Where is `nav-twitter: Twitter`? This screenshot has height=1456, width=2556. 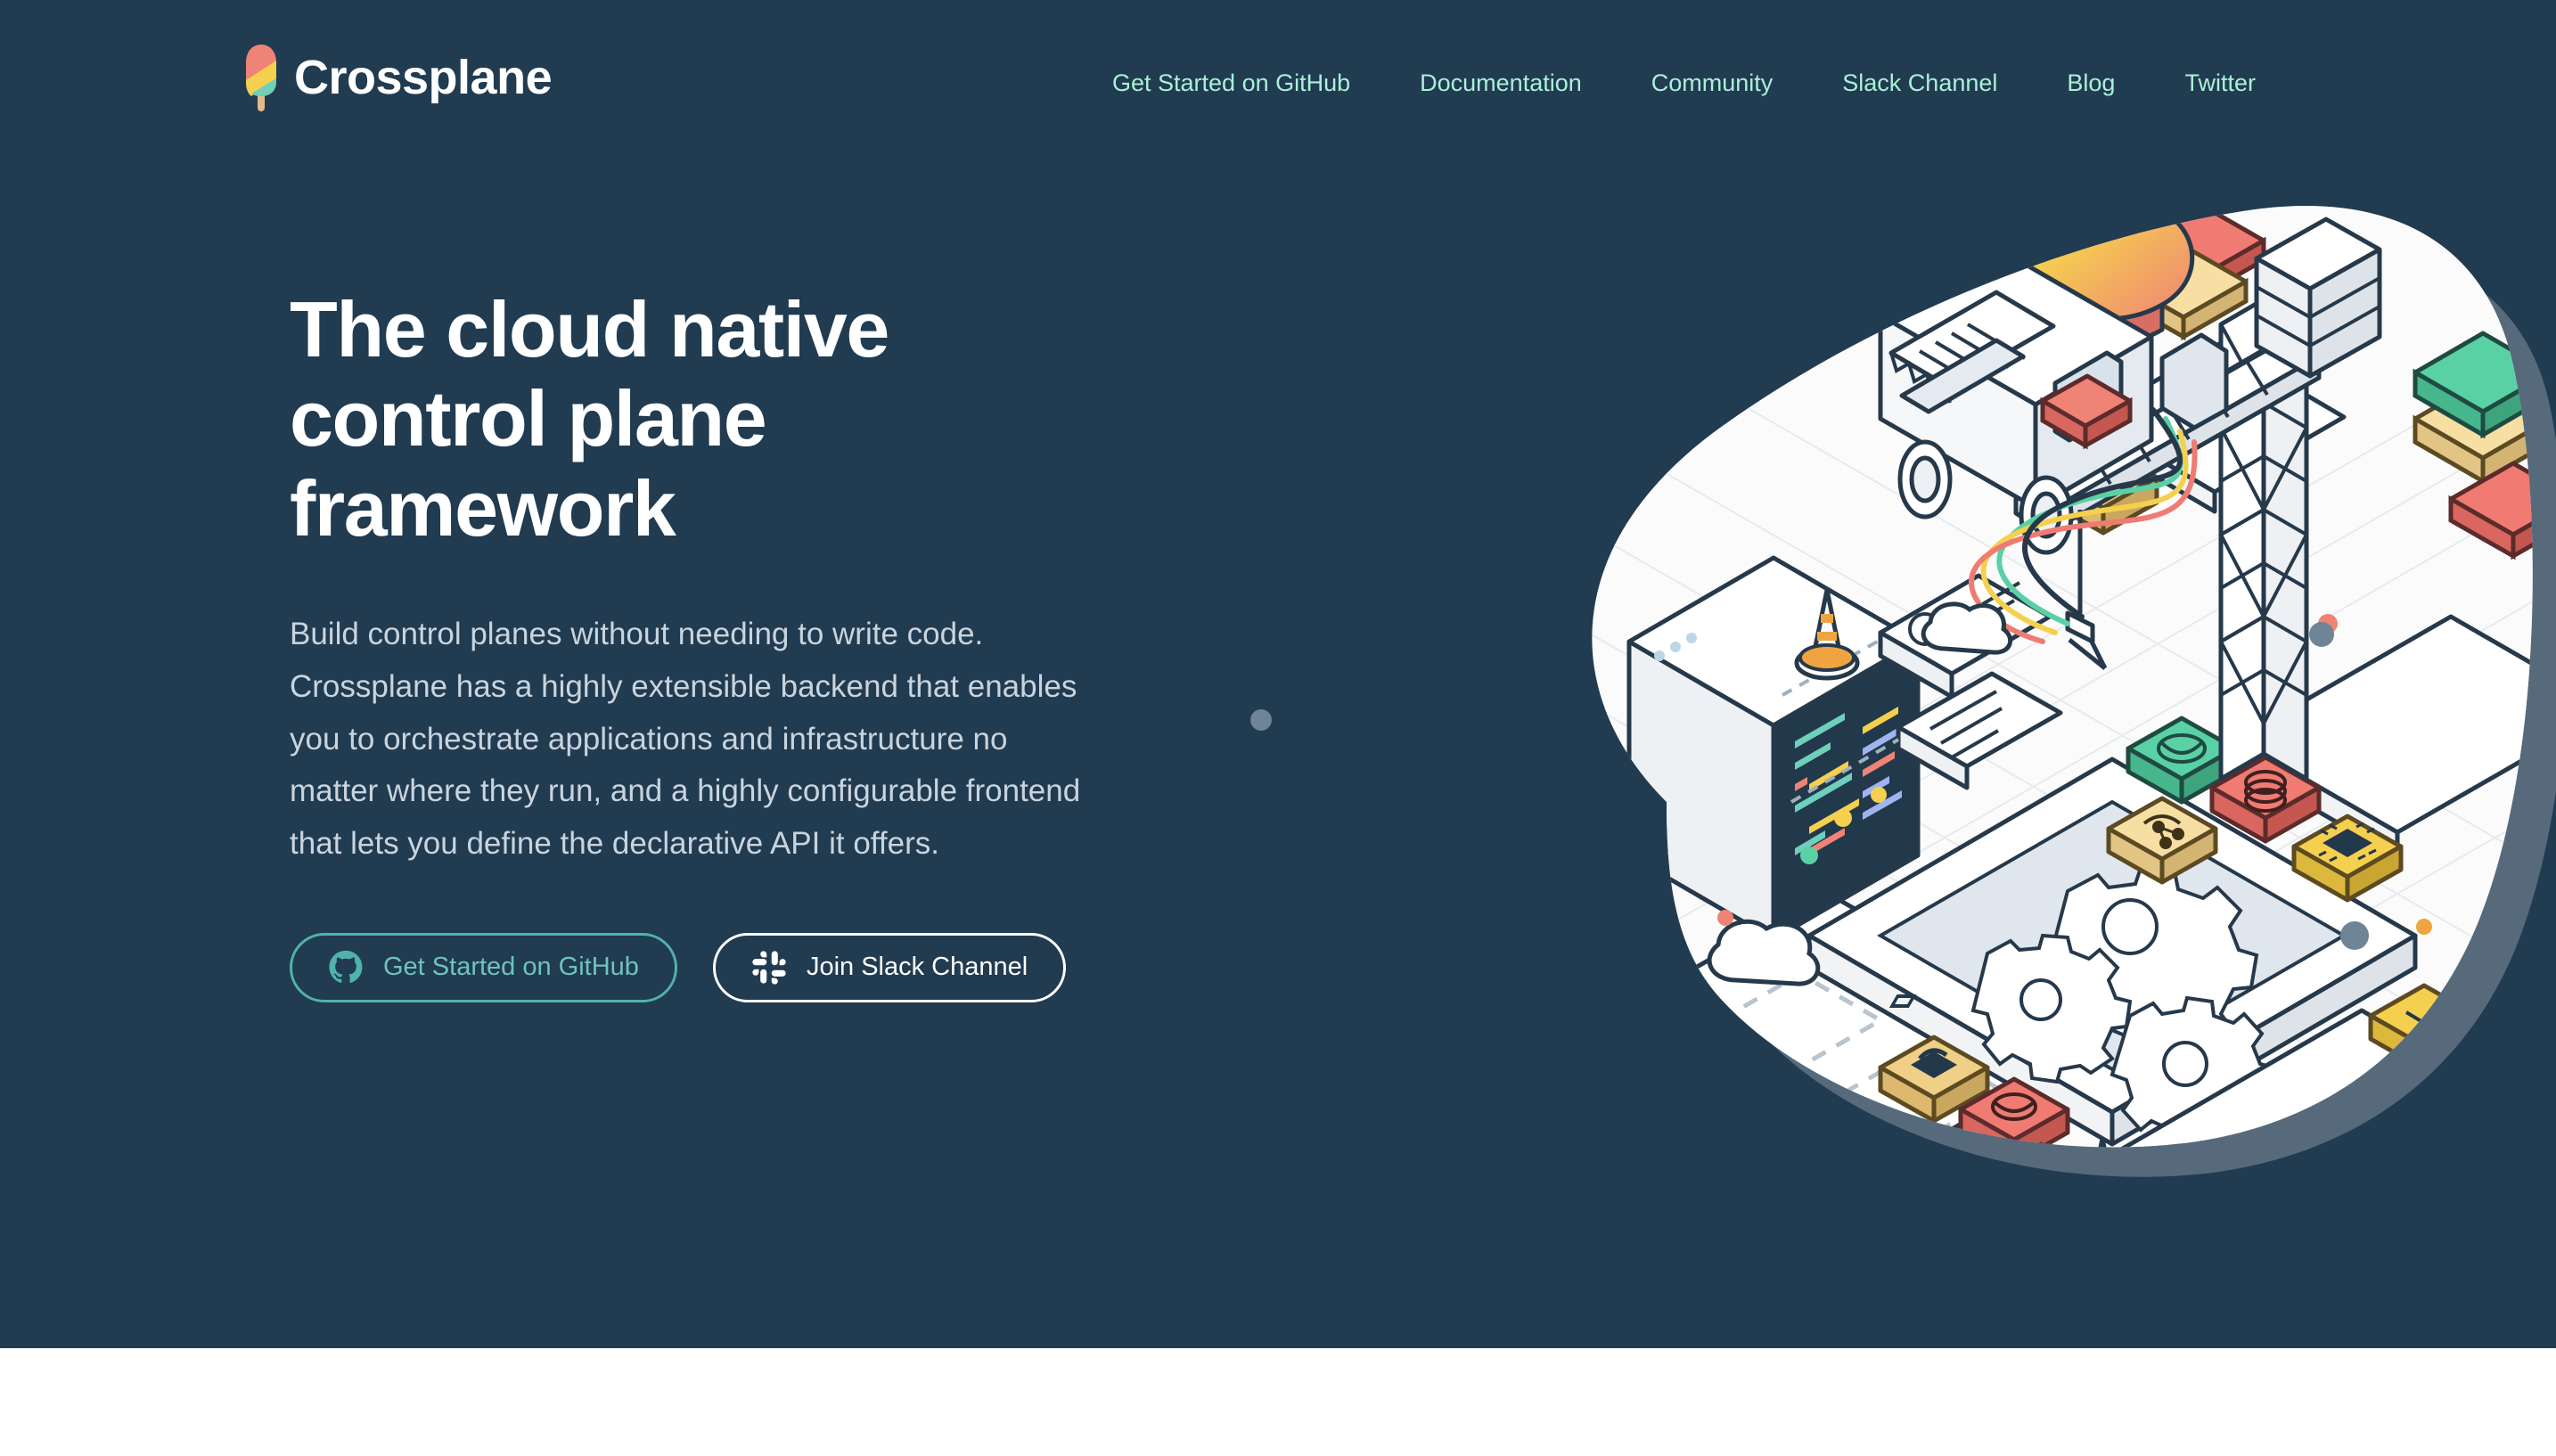 nav-twitter: Twitter is located at coordinates (2220, 83).